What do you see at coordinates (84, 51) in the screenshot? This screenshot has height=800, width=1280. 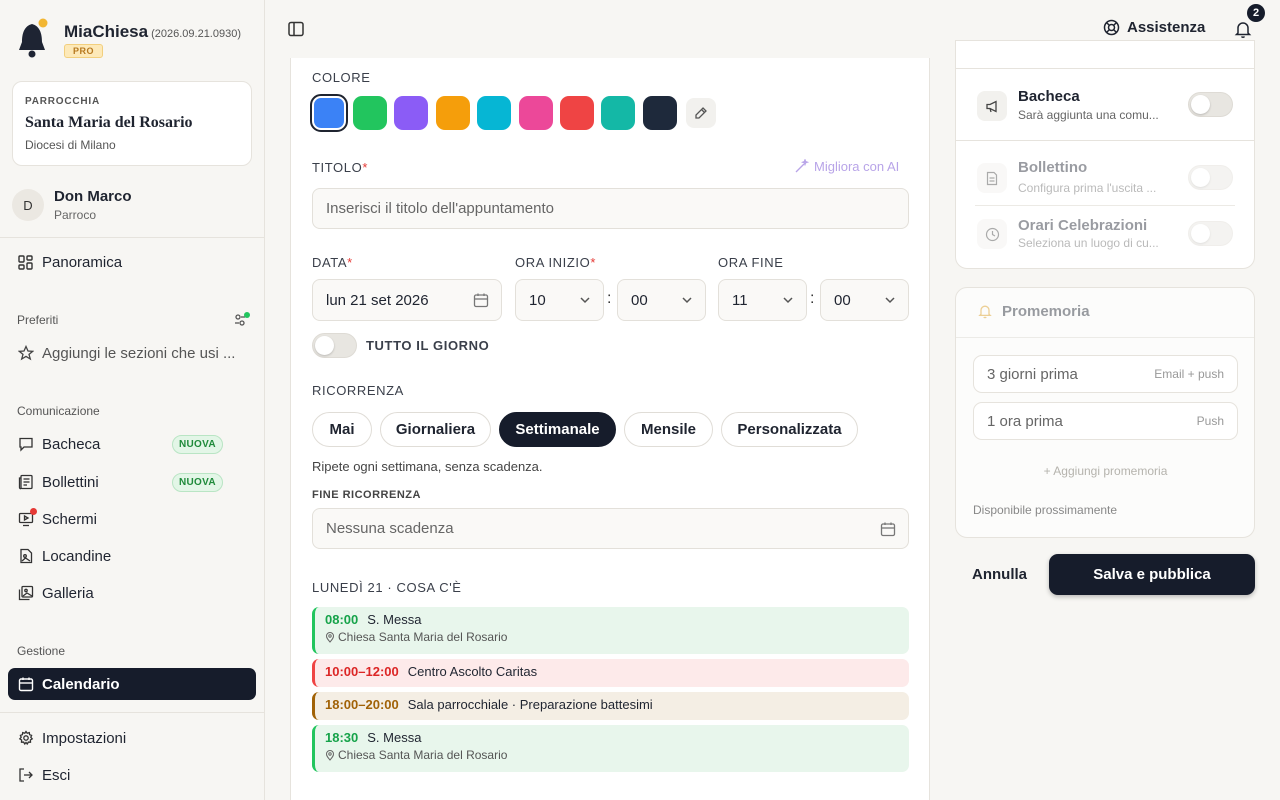 I see `plan-badge: PRO` at bounding box center [84, 51].